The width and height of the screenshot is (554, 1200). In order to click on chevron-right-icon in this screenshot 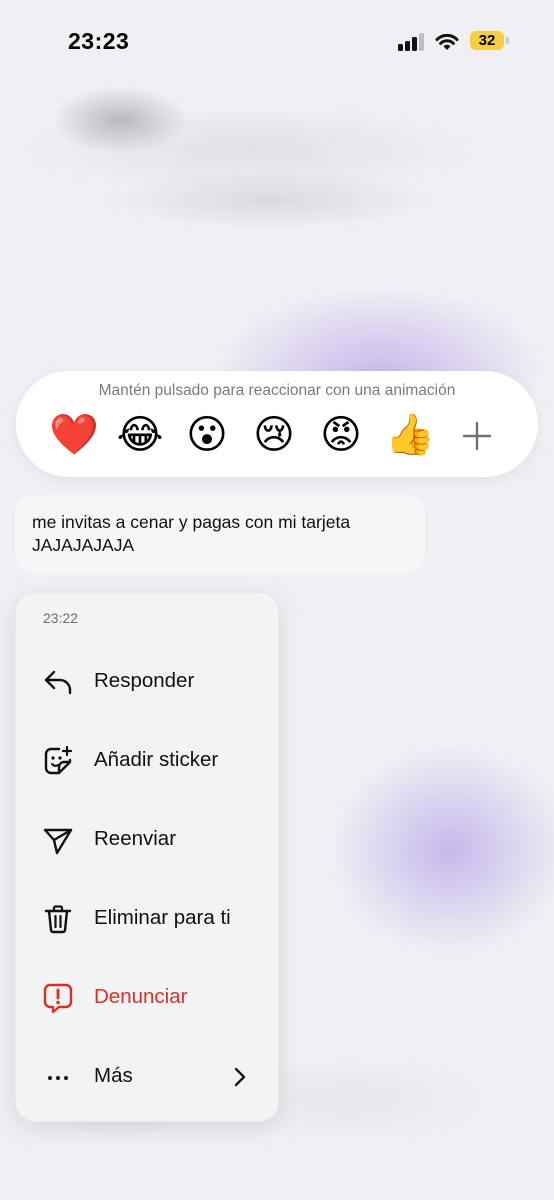, I will do `click(240, 1077)`.